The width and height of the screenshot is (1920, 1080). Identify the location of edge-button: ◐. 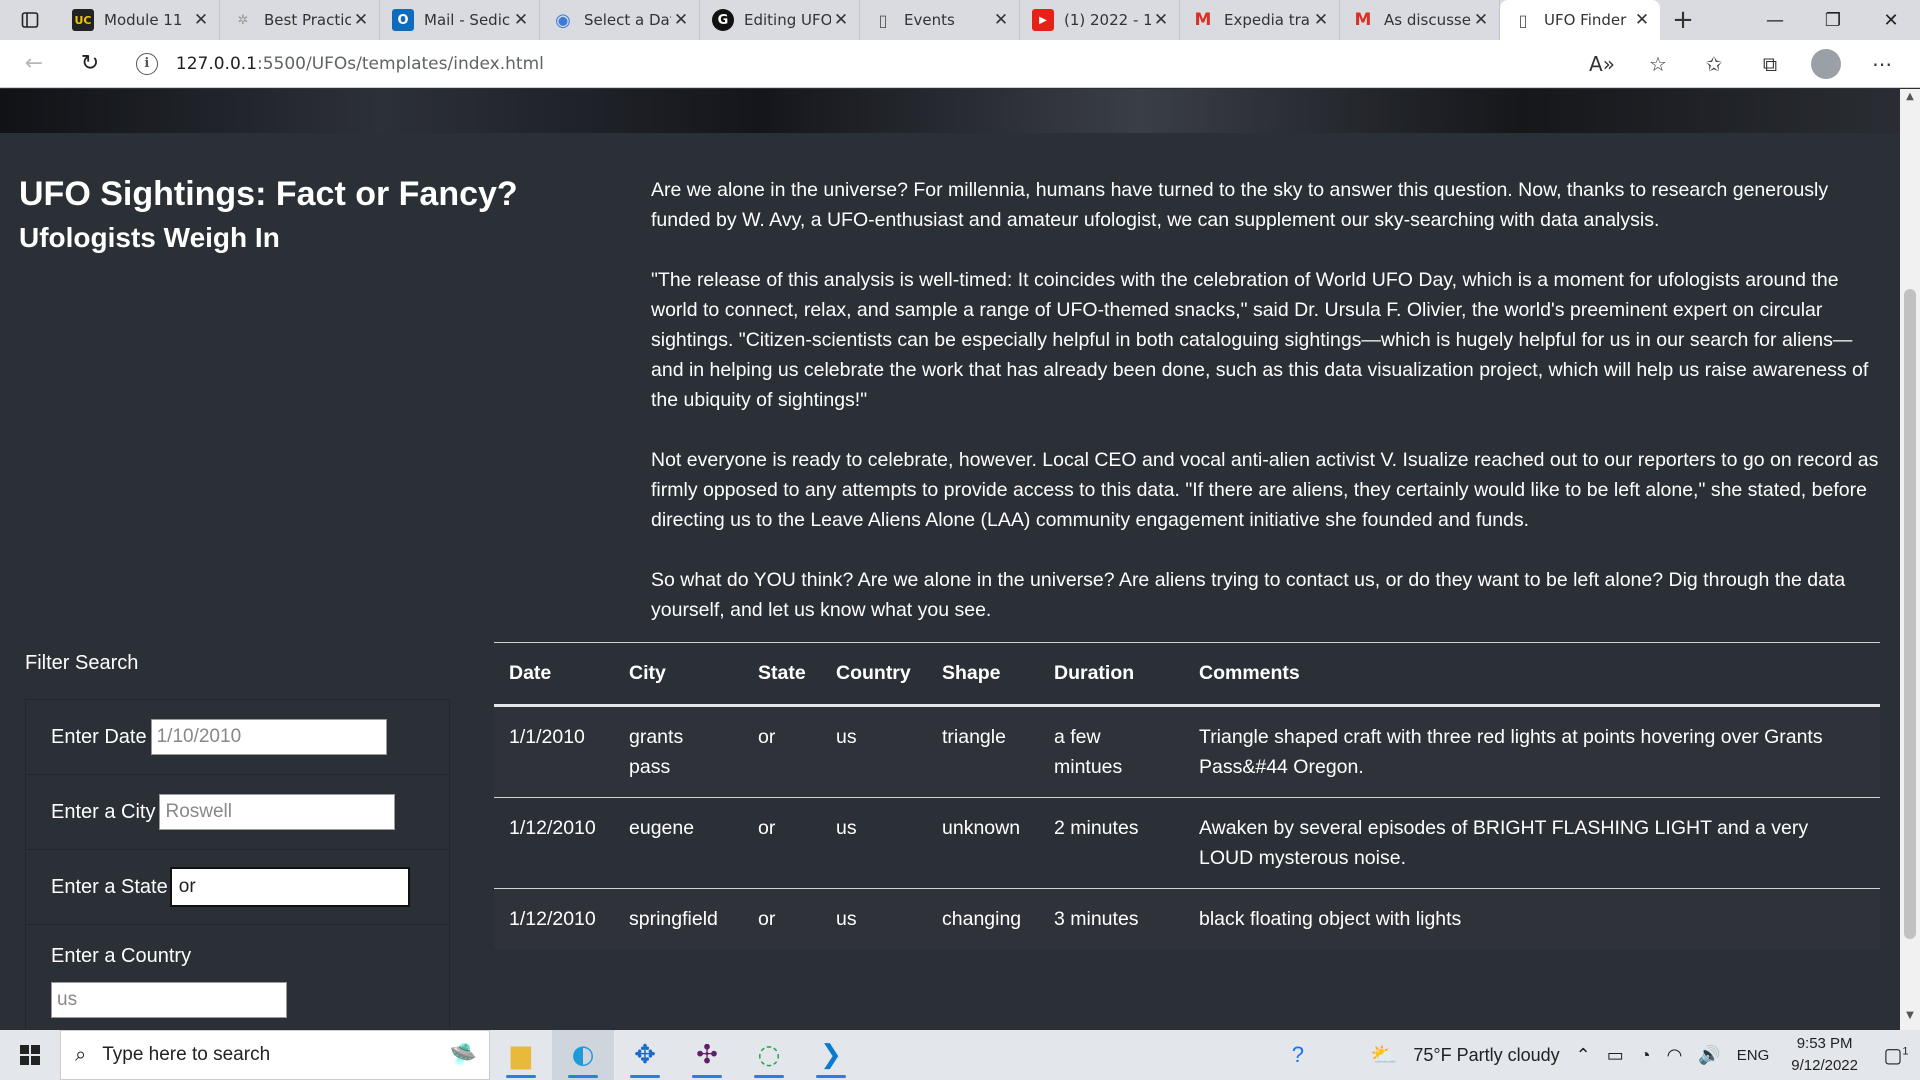
(583, 1055).